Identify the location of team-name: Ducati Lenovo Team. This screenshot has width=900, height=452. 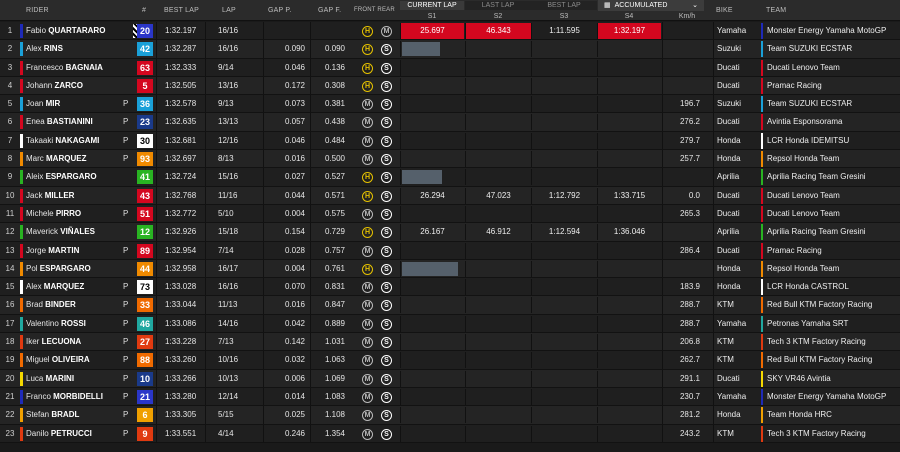
(803, 195).